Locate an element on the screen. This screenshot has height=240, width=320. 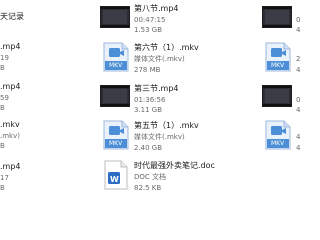
right-item-0: 0 4 is located at coordinates (281, 22).